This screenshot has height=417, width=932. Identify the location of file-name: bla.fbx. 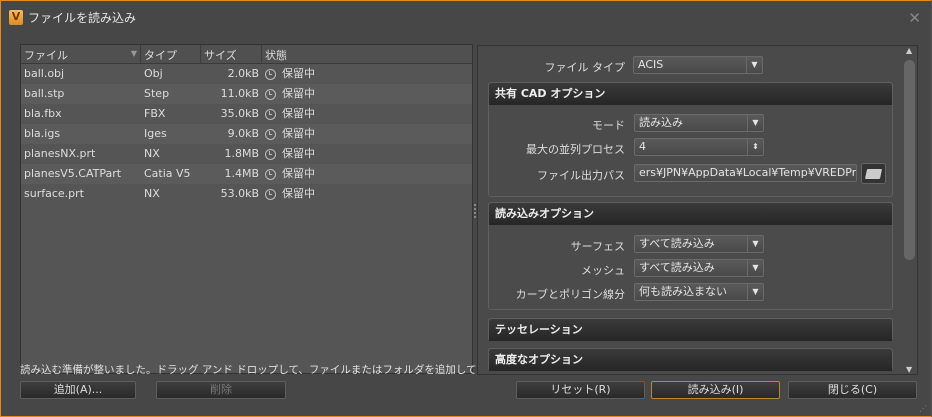
(43, 113).